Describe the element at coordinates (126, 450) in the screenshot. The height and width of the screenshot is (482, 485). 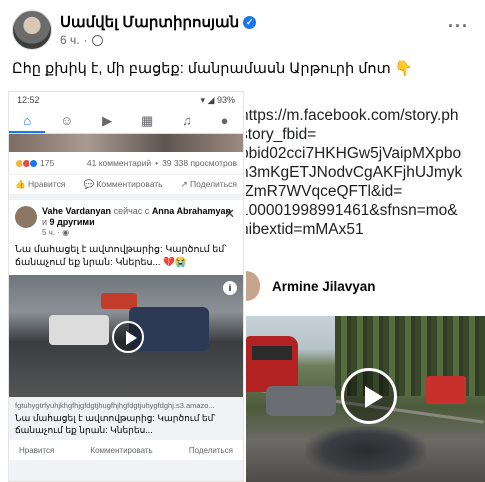
I see `card-actions: Нравится Комментировать Поделиться` at that location.